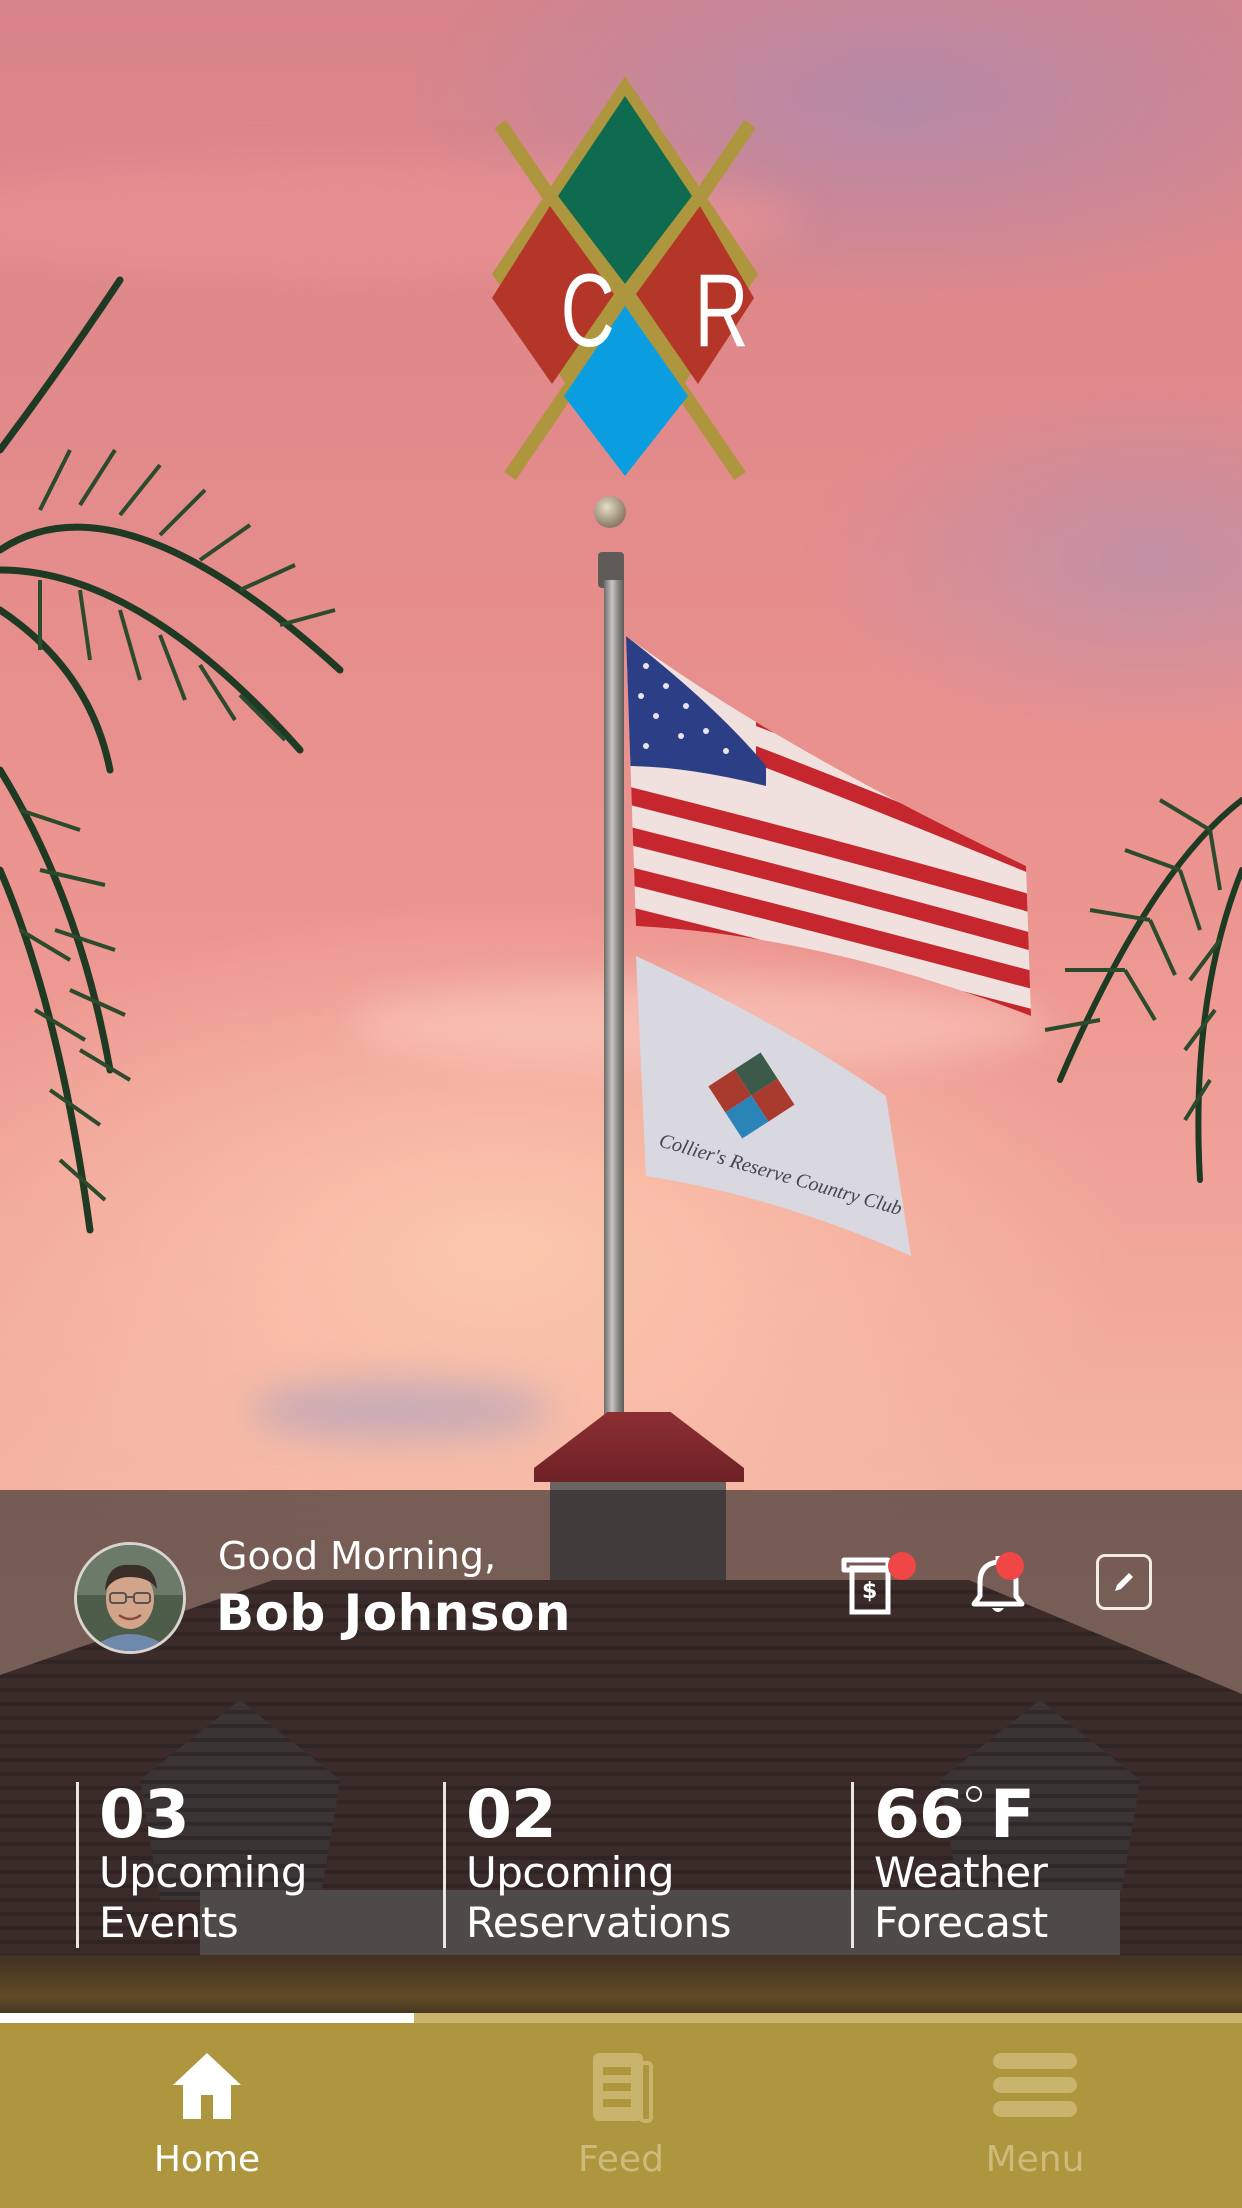  What do you see at coordinates (599, 1922) in the screenshot?
I see `stat-label-line2: Reservations` at bounding box center [599, 1922].